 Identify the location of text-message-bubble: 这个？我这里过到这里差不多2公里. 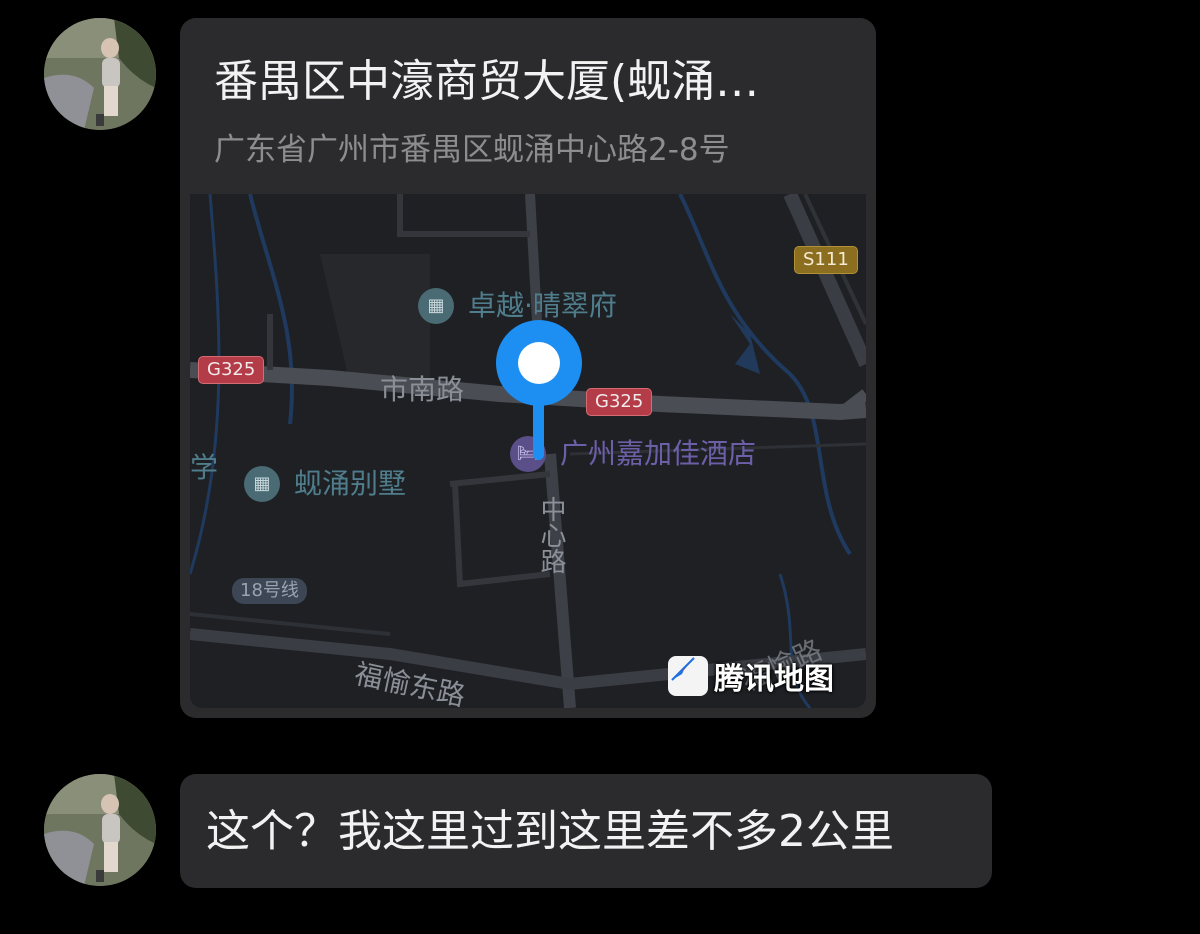
(586, 831).